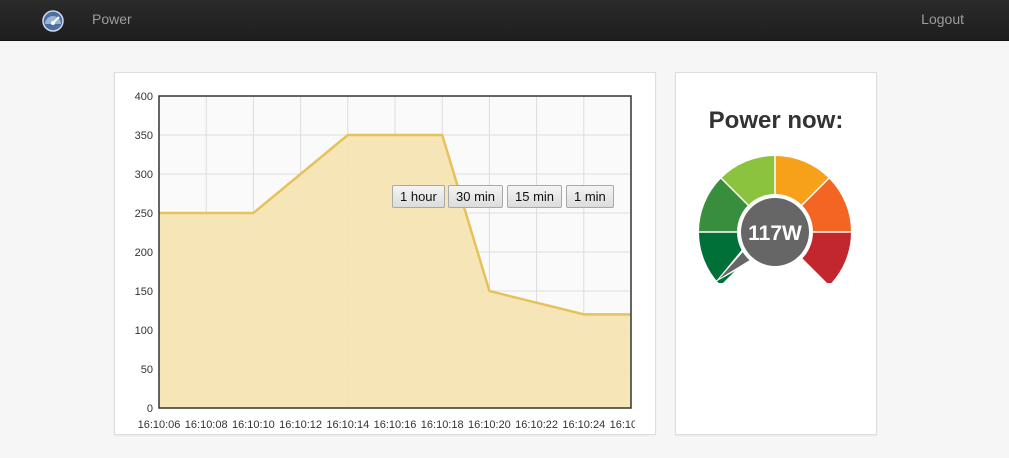  What do you see at coordinates (535, 196) in the screenshot?
I see `range-button-15-min: 15 min` at bounding box center [535, 196].